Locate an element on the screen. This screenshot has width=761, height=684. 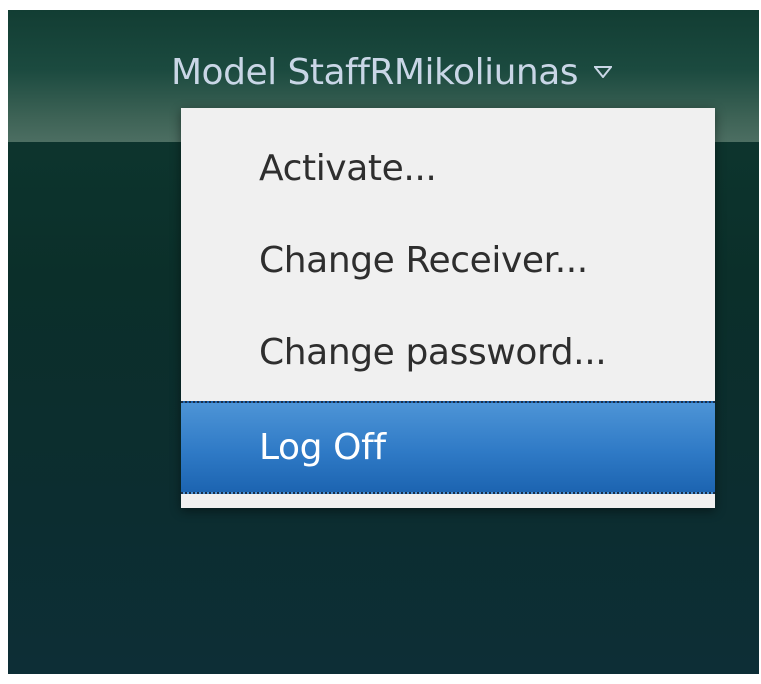
user-menu-toggle: Model StaffRMikoliunas is located at coordinates (392, 72).